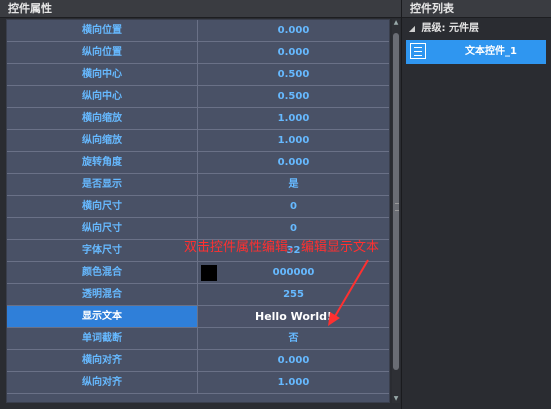 This screenshot has width=551, height=409. What do you see at coordinates (418, 51) in the screenshot?
I see `text-control-icon` at bounding box center [418, 51].